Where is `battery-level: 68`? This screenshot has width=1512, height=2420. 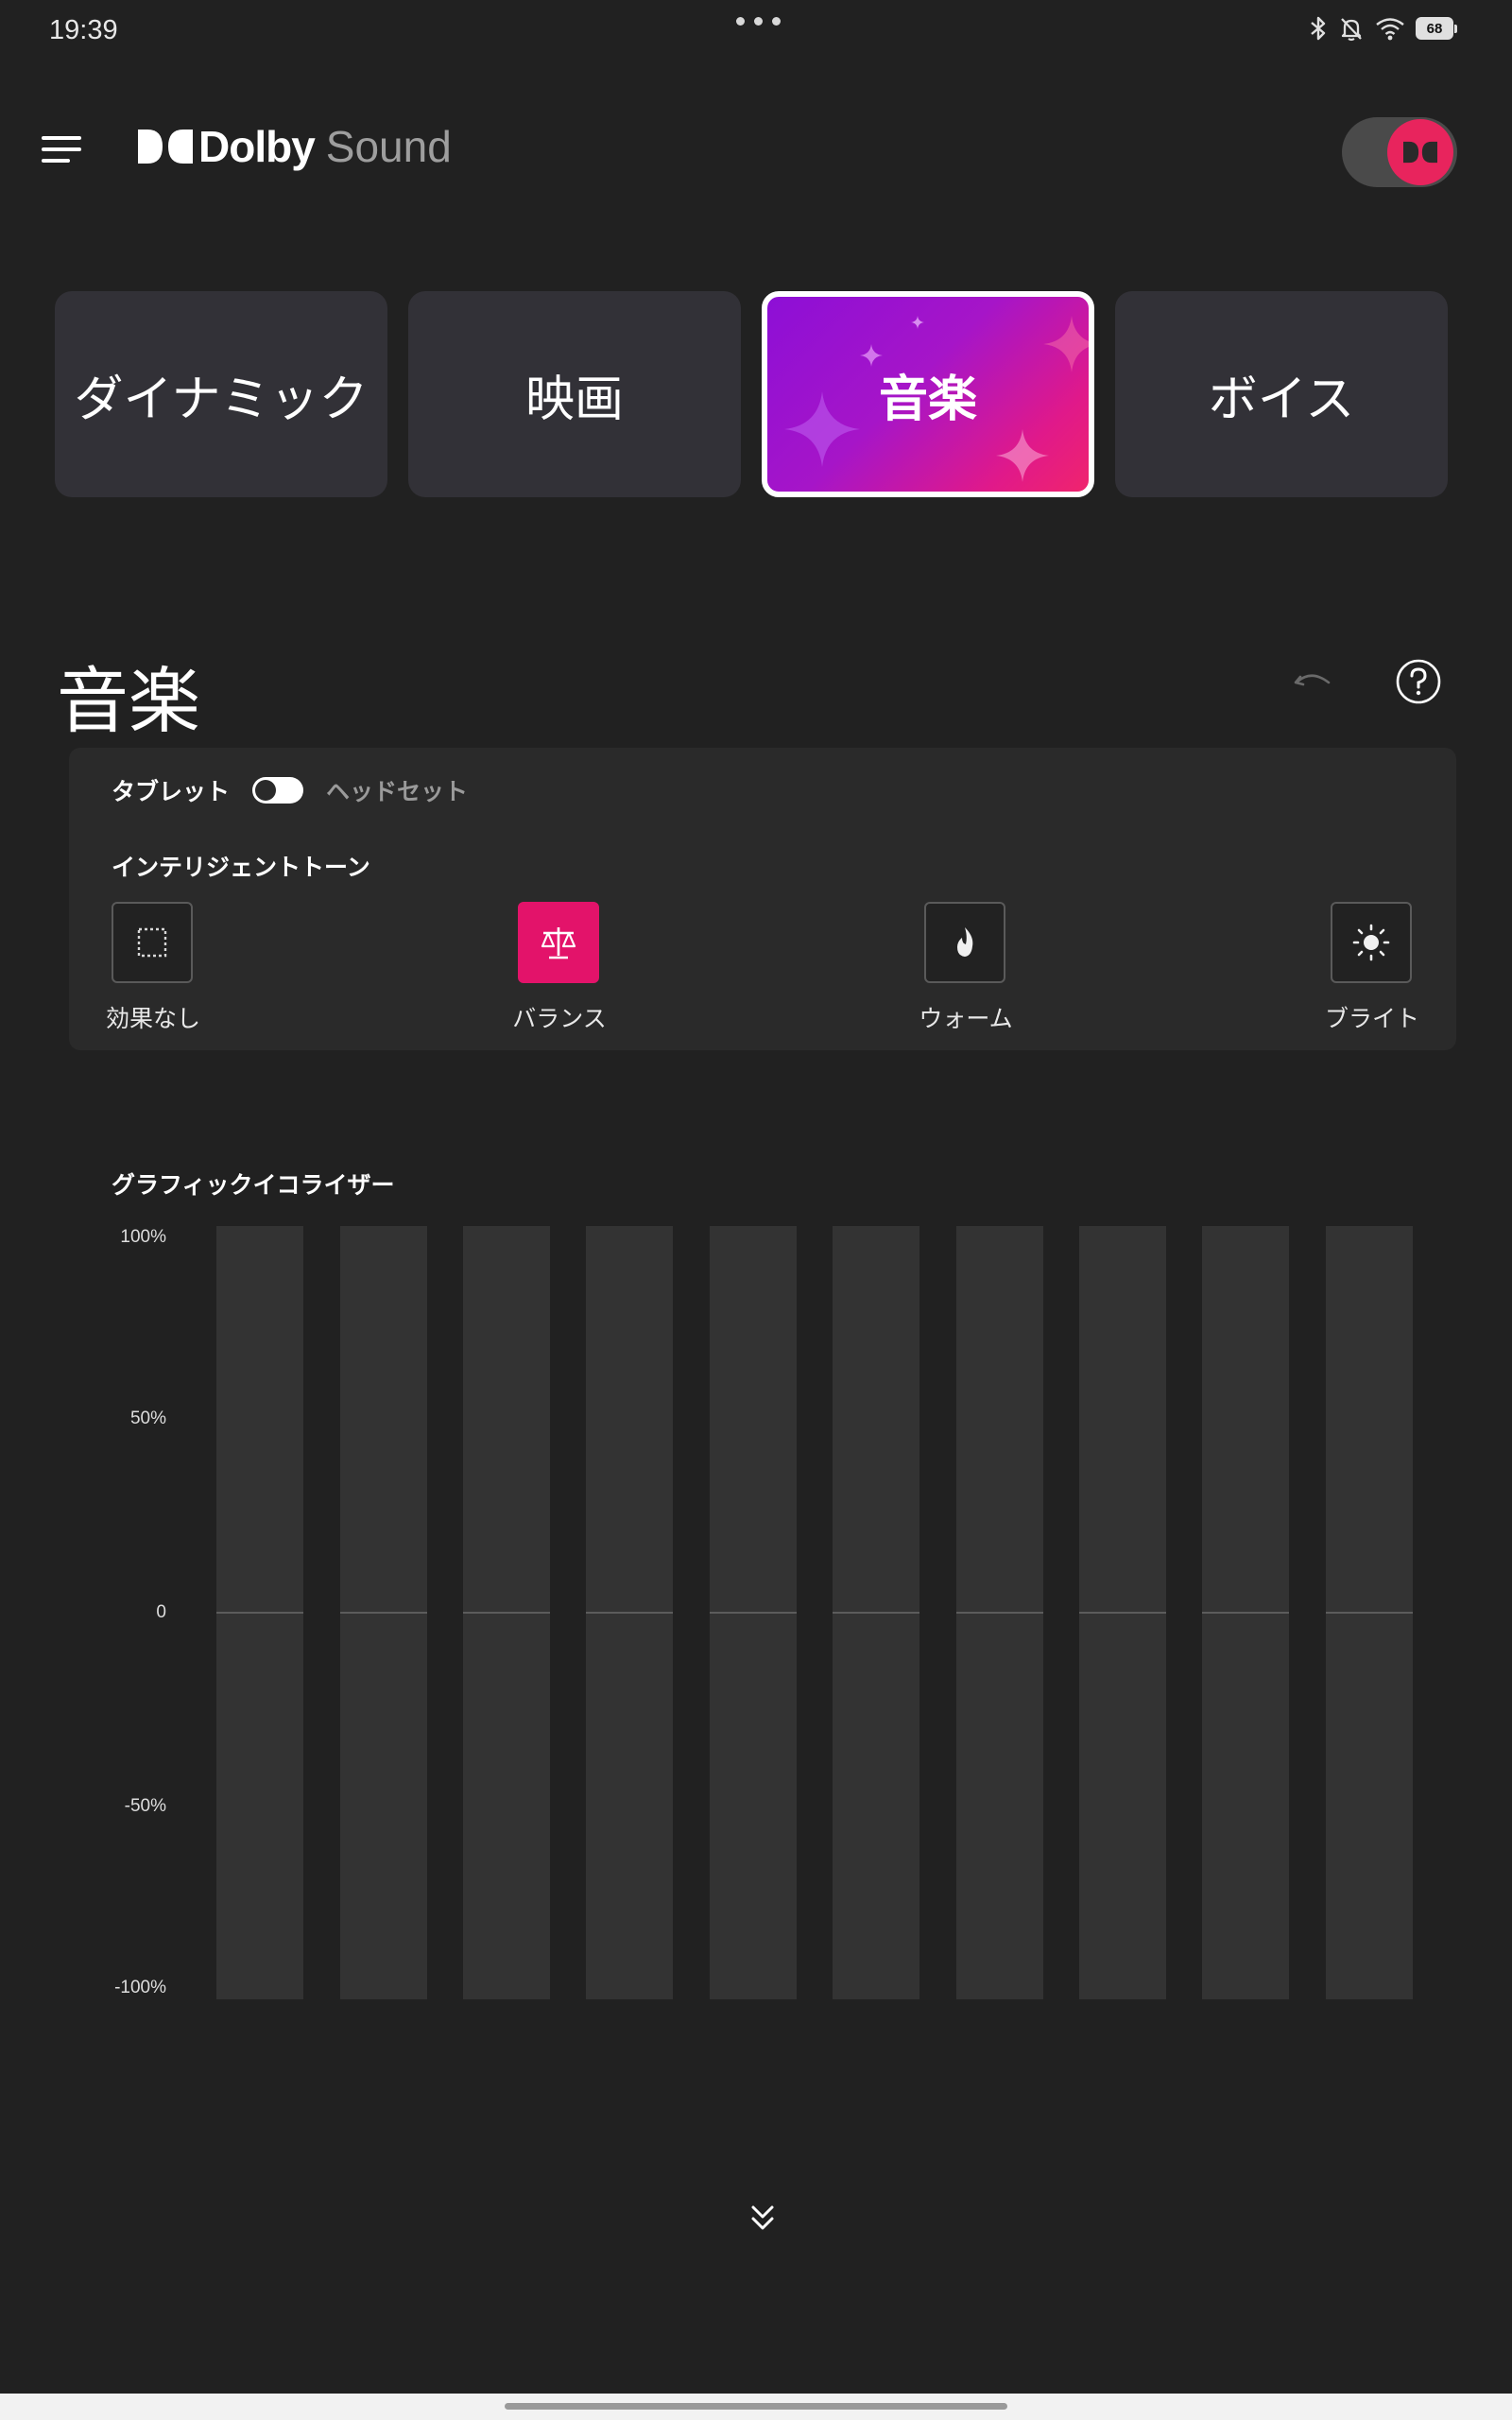 battery-level: 68 is located at coordinates (1434, 28).